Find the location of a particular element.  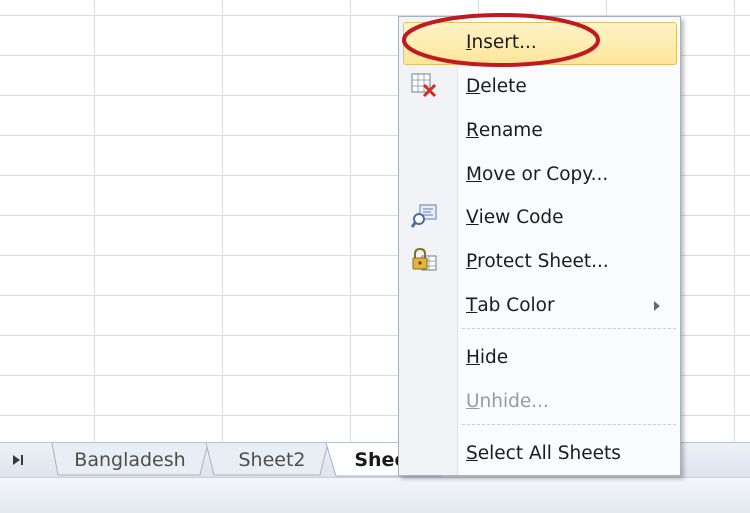

menu-item-select-all-sheets: Select All Sheets is located at coordinates (567, 453).